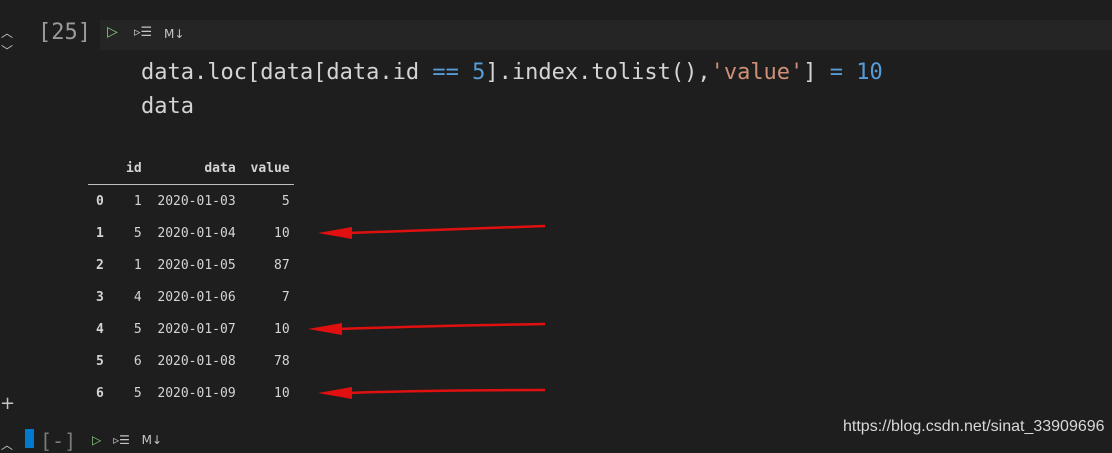 Image resolution: width=1112 pixels, height=453 pixels. Describe the element at coordinates (152, 440) in the screenshot. I see `markdown-toggle-button: M↓` at that location.